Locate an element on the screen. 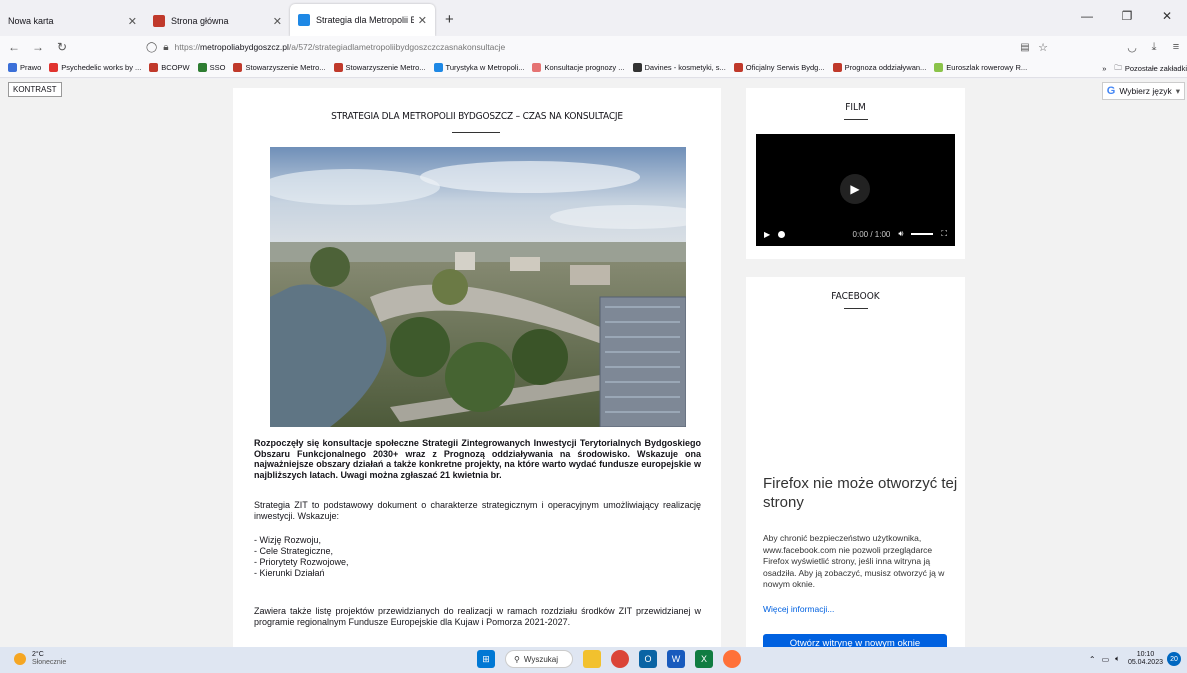 The height and width of the screenshot is (673, 1187). play-icon: ▶ is located at coordinates (855, 189).